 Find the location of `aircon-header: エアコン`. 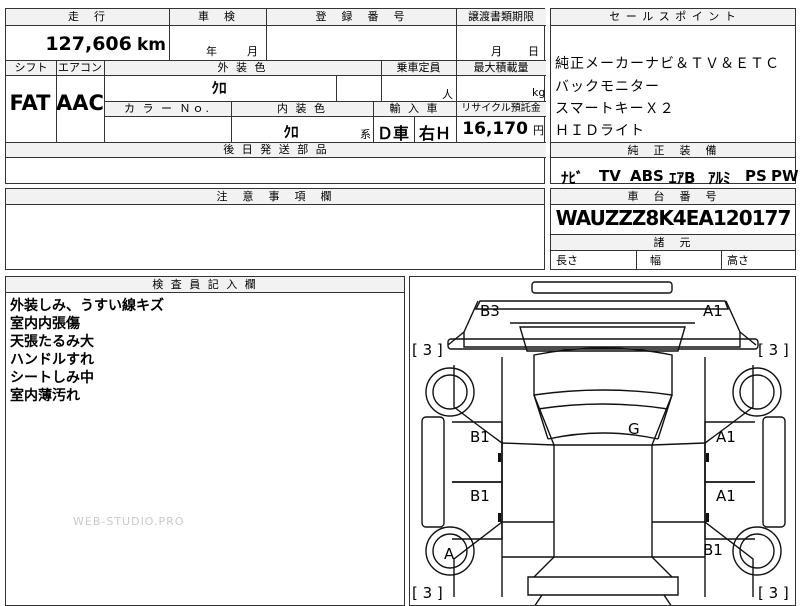

aircon-header: エアコン is located at coordinates (80, 67).